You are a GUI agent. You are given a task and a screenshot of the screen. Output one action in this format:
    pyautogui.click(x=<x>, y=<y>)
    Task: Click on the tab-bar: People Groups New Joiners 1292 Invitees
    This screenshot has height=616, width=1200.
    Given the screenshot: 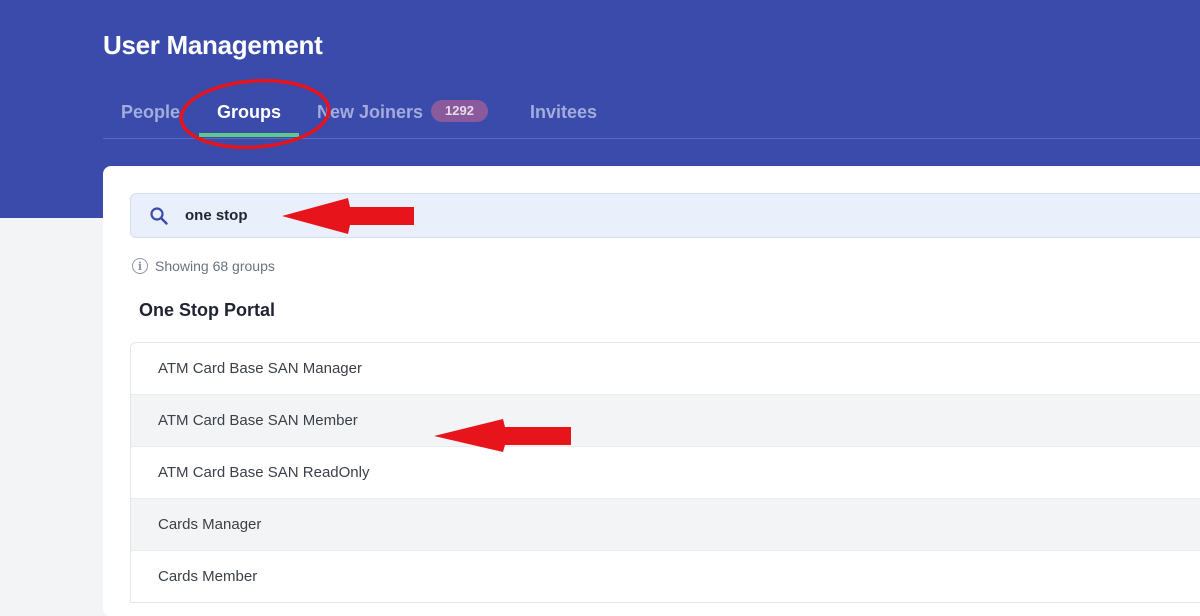 What is the action you would take?
    pyautogui.click(x=651, y=112)
    